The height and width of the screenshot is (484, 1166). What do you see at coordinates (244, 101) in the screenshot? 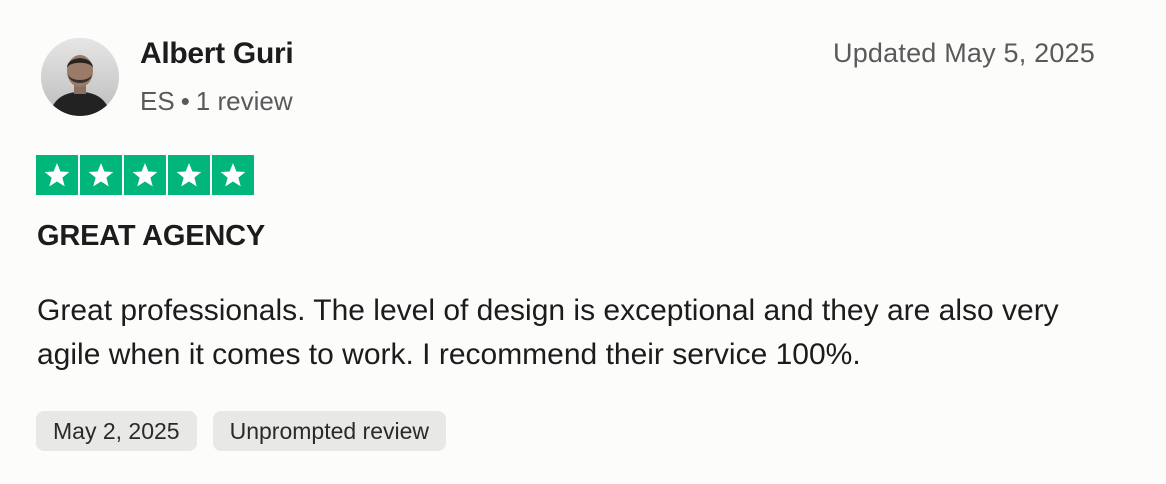
I see `reviewer-review-count: 1 review` at bounding box center [244, 101].